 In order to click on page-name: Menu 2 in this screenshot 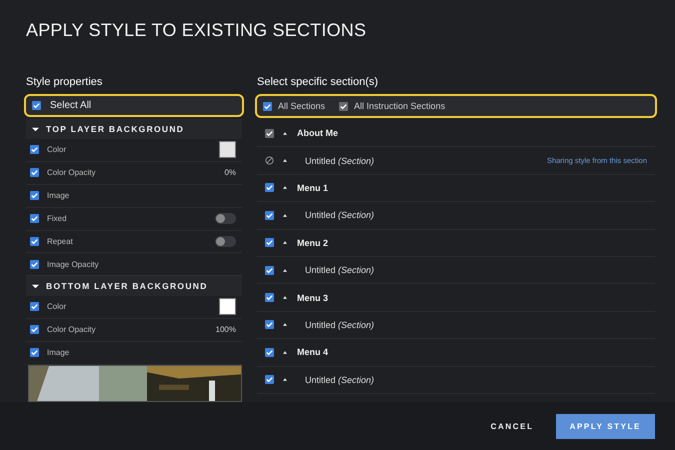, I will do `click(312, 243)`.